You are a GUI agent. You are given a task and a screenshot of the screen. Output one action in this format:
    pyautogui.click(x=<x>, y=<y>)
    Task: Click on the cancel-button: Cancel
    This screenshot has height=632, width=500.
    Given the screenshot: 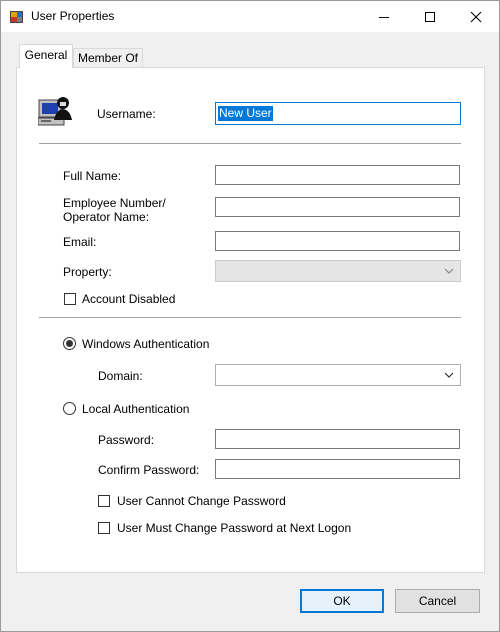 What is the action you would take?
    pyautogui.click(x=437, y=601)
    